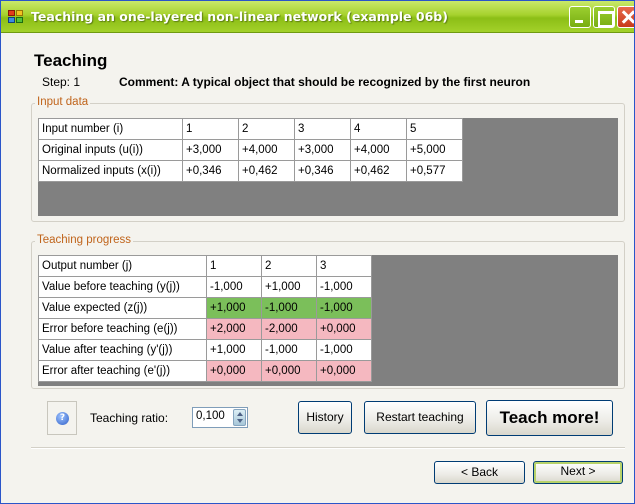  Describe the element at coordinates (129, 418) in the screenshot. I see `teaching-ratio-label: Teaching ratio:` at that location.